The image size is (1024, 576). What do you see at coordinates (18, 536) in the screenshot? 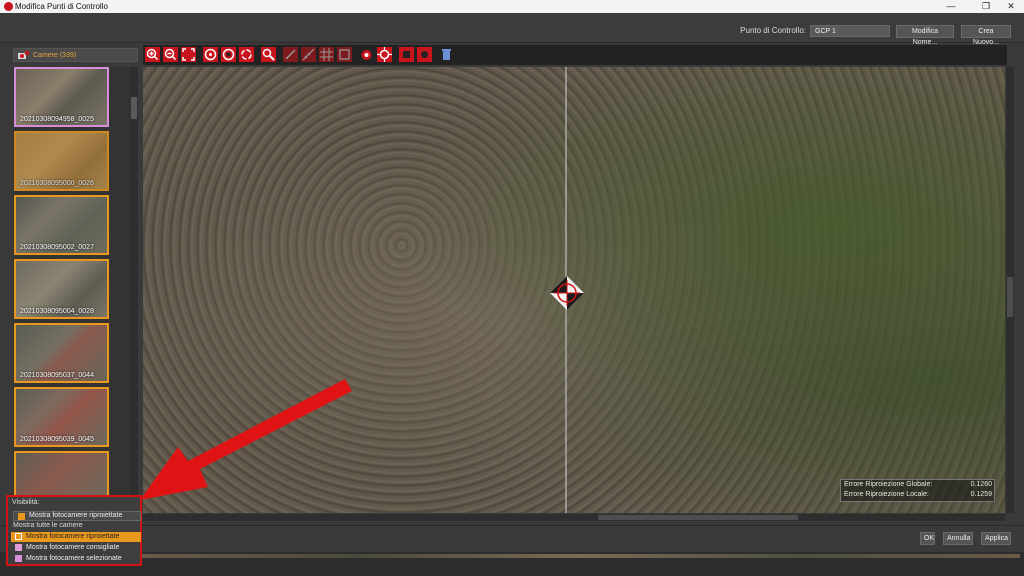
I see `reprojected-swatch` at bounding box center [18, 536].